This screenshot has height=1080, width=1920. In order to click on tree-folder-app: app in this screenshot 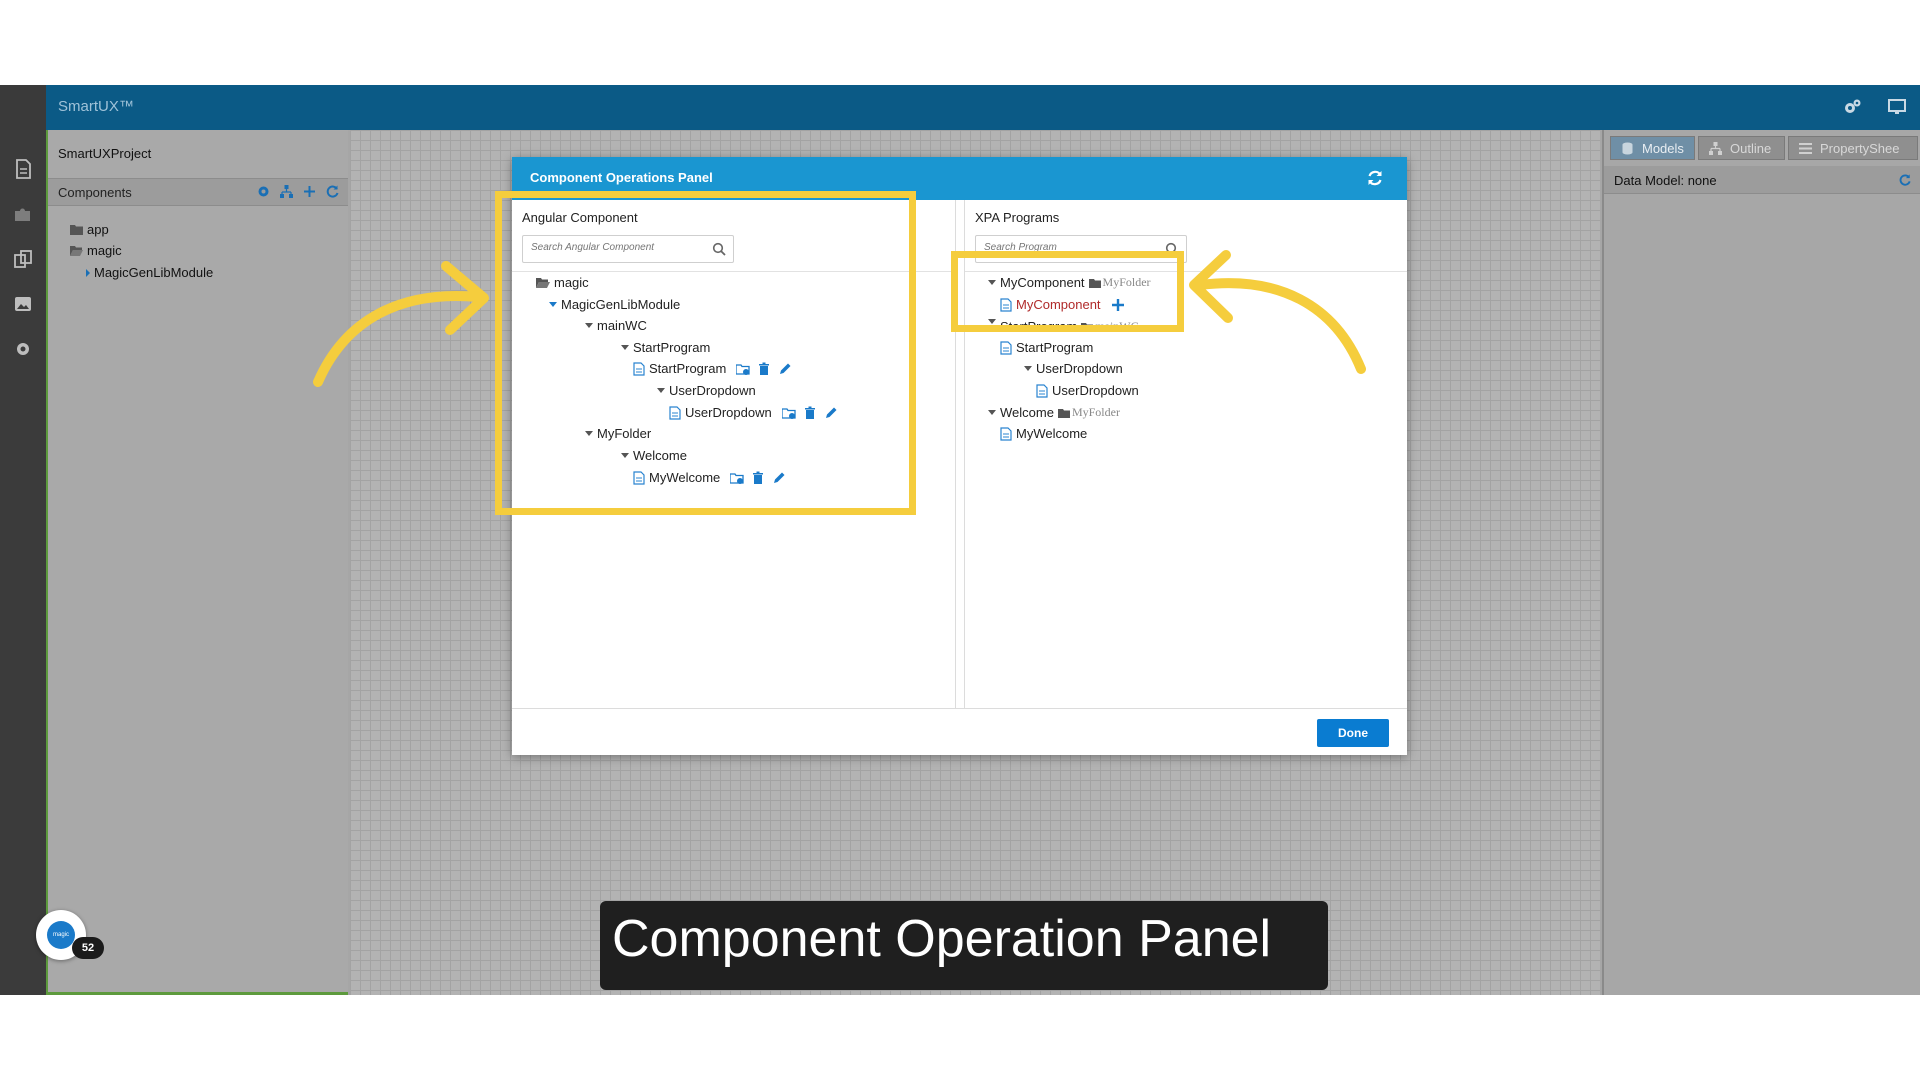, I will do `click(89, 229)`.